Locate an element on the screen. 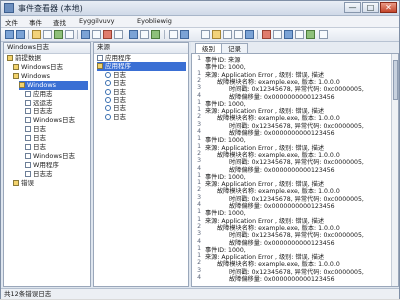 This screenshot has width=400, height=300. menu-event: 事件 is located at coordinates (35, 22).